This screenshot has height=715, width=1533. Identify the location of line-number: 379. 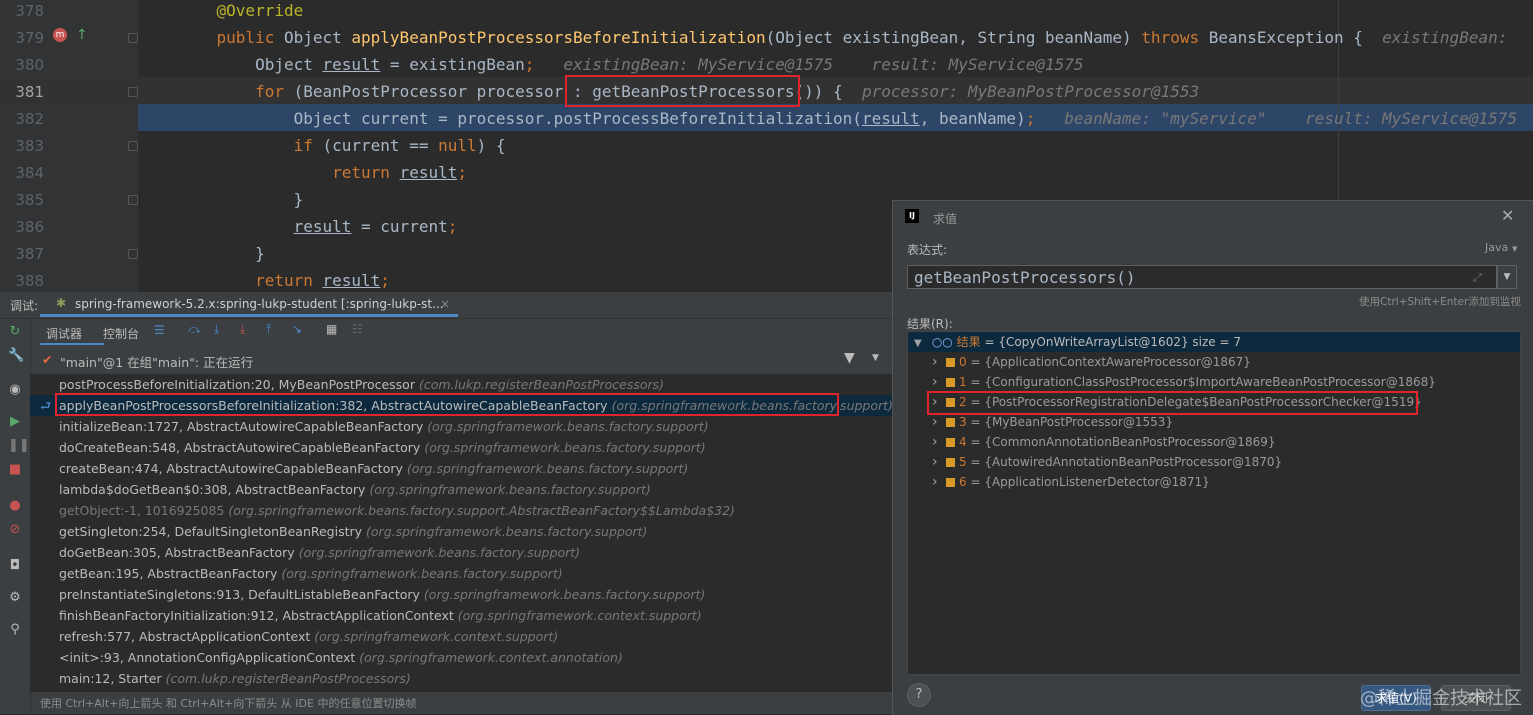
(22, 38).